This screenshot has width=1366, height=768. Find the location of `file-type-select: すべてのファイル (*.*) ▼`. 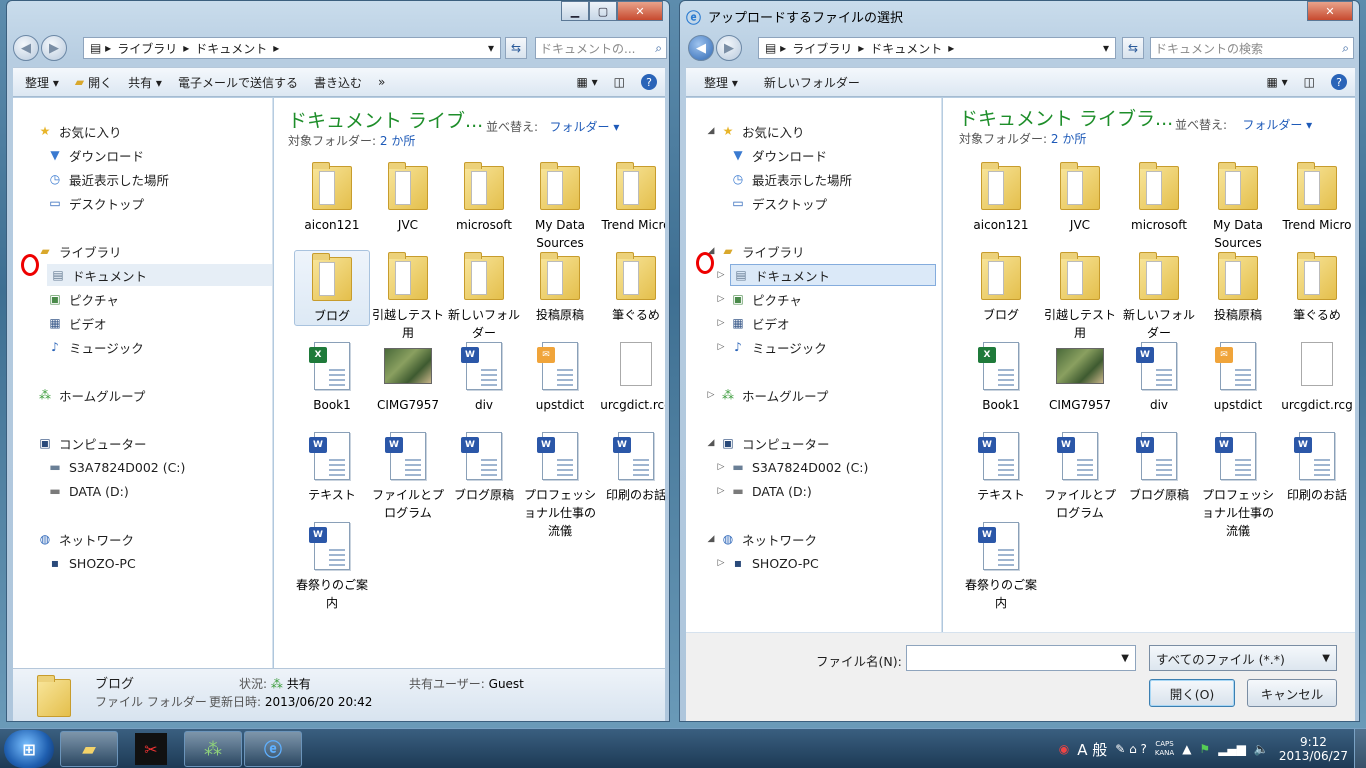

file-type-select: すべてのファイル (*.*) ▼ is located at coordinates (1243, 658).